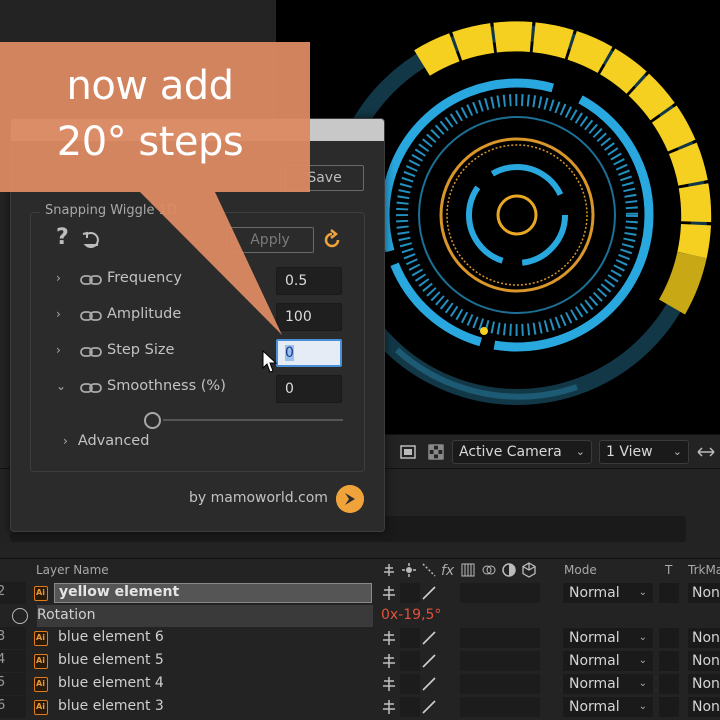 This screenshot has height=720, width=720. I want to click on frequency-input: 0.5, so click(309, 281).